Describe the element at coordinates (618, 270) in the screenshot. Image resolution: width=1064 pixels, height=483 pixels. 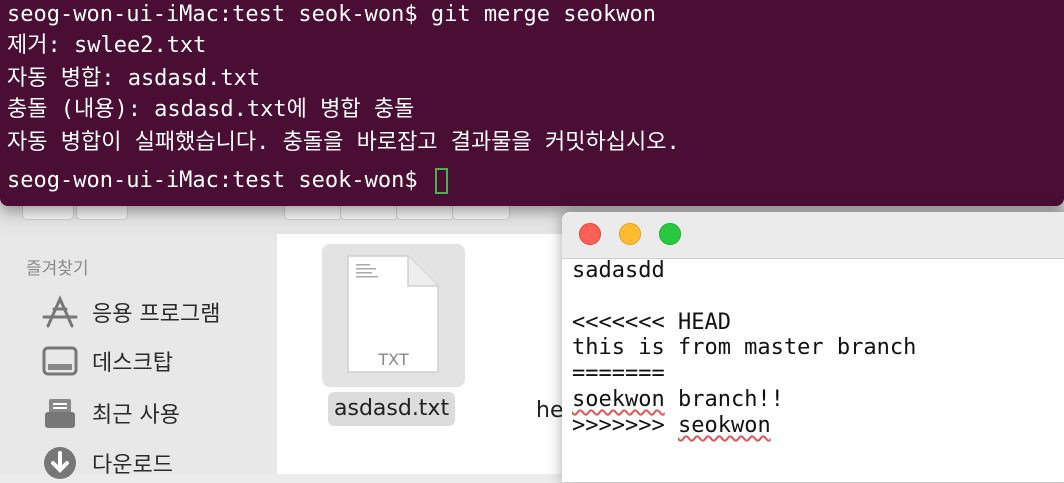
I see `editor-line: sadasdd` at that location.